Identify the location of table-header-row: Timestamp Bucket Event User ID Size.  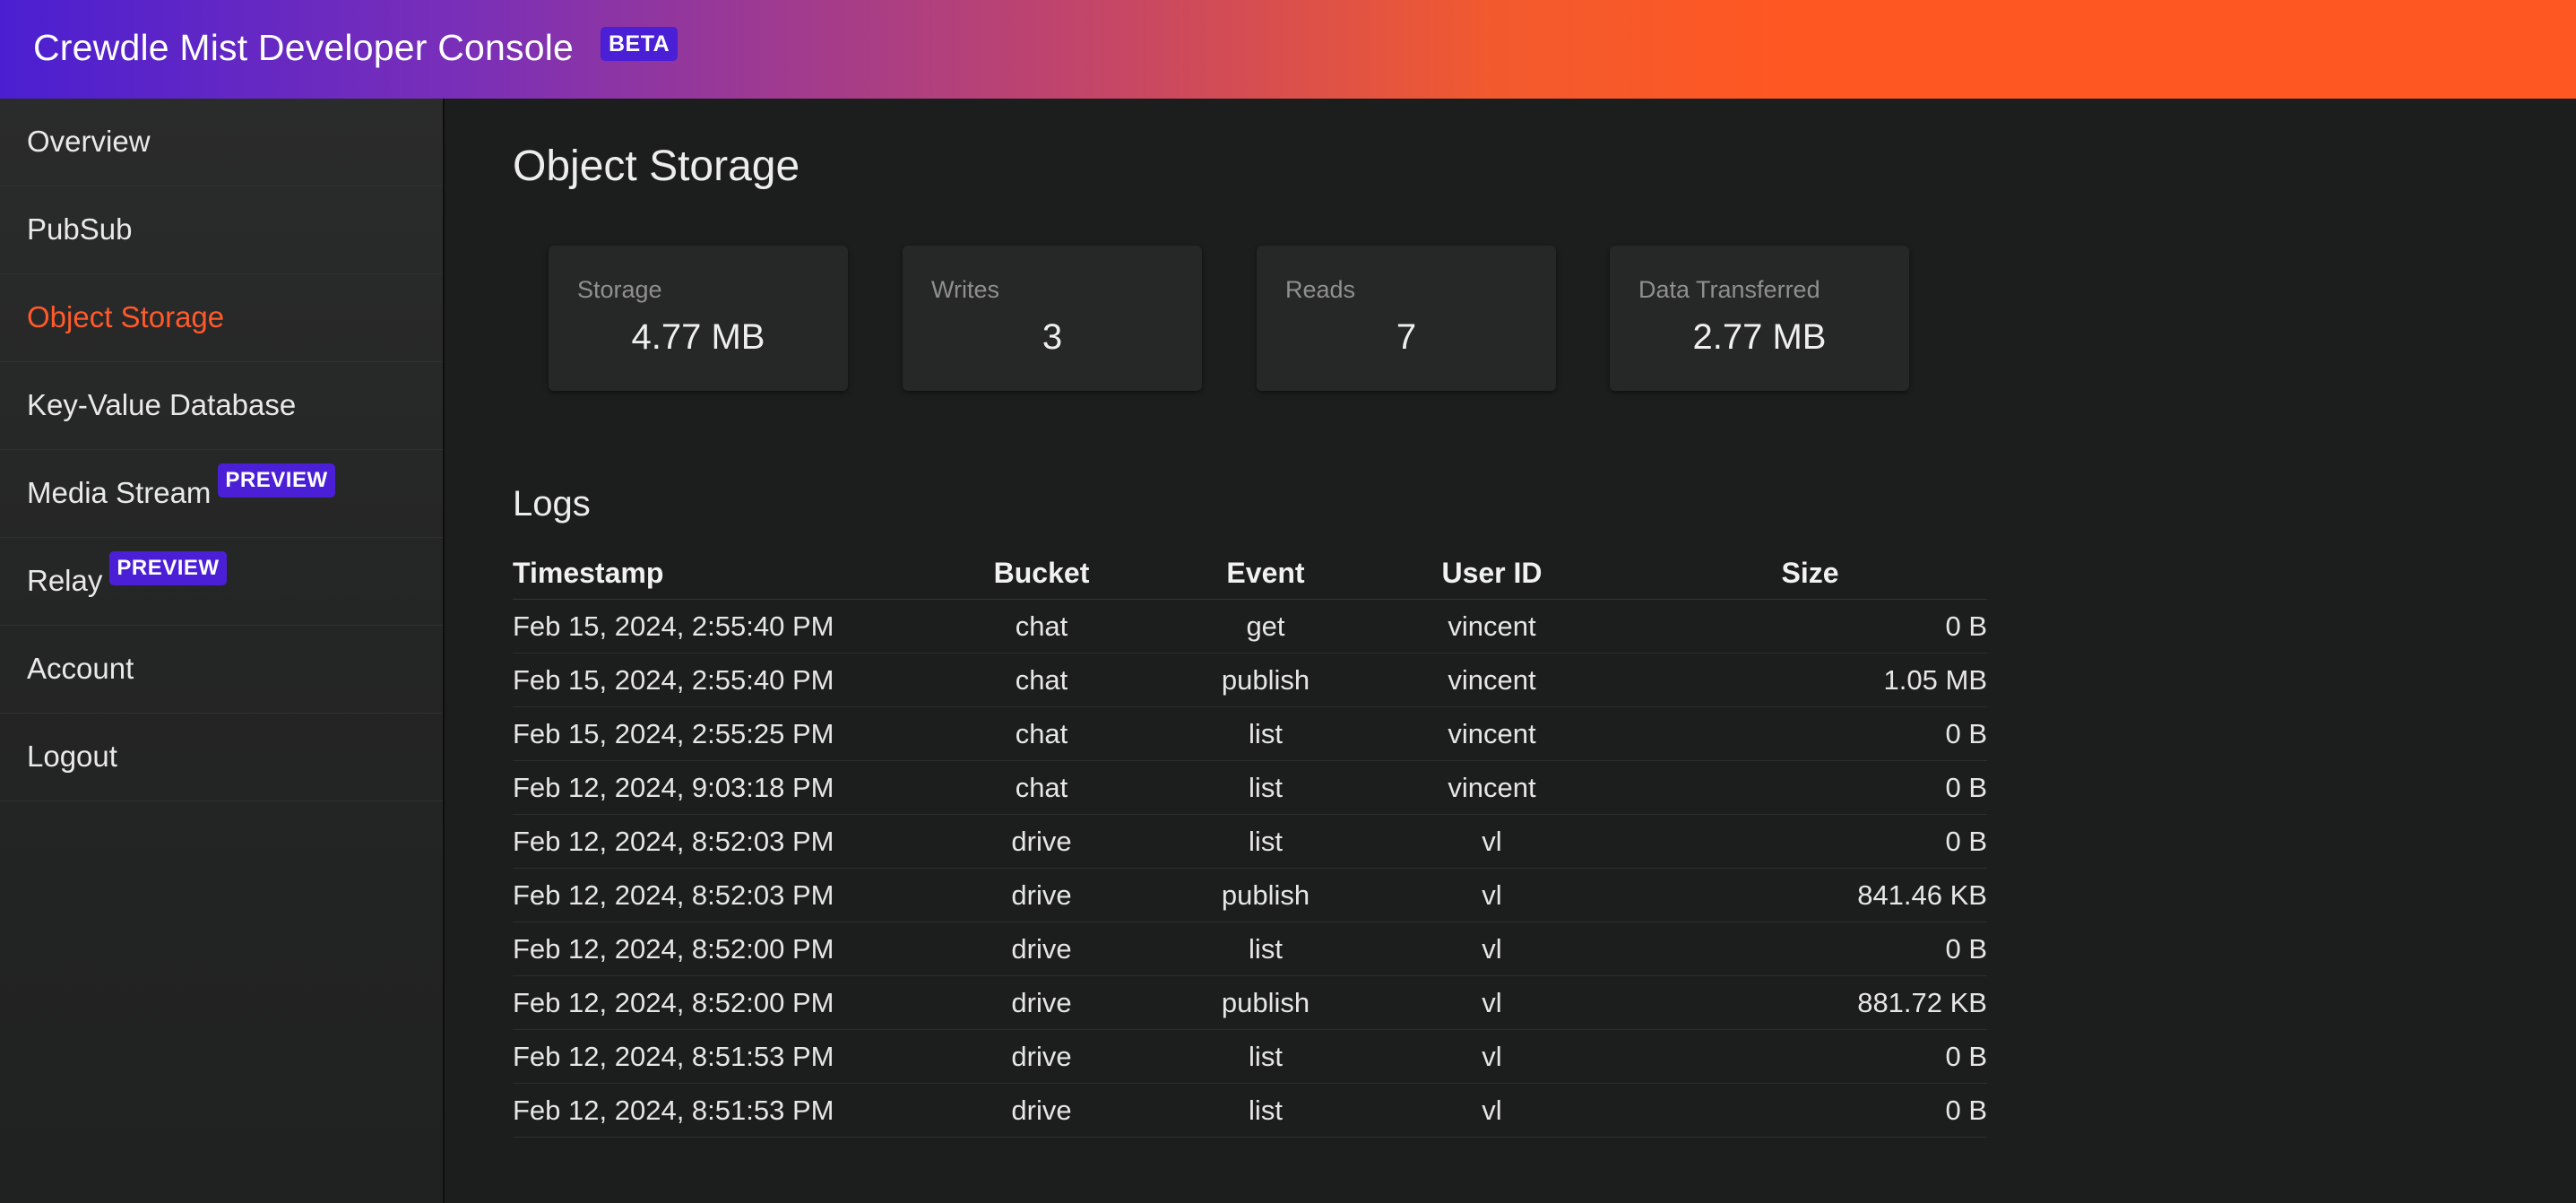
(1250, 574).